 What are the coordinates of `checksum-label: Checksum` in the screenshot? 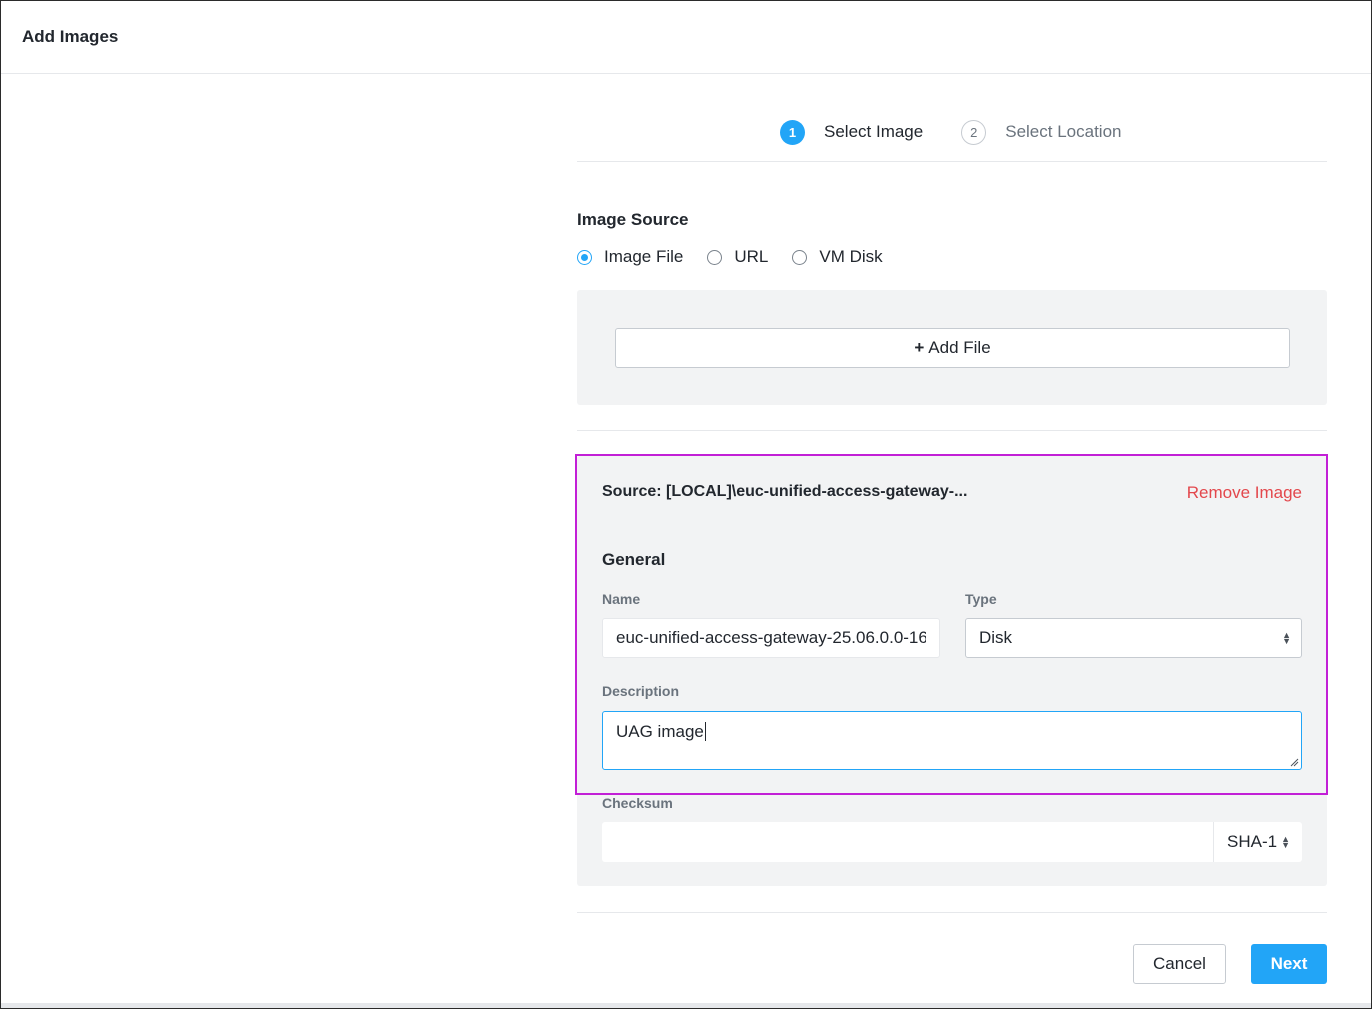 It's located at (637, 803).